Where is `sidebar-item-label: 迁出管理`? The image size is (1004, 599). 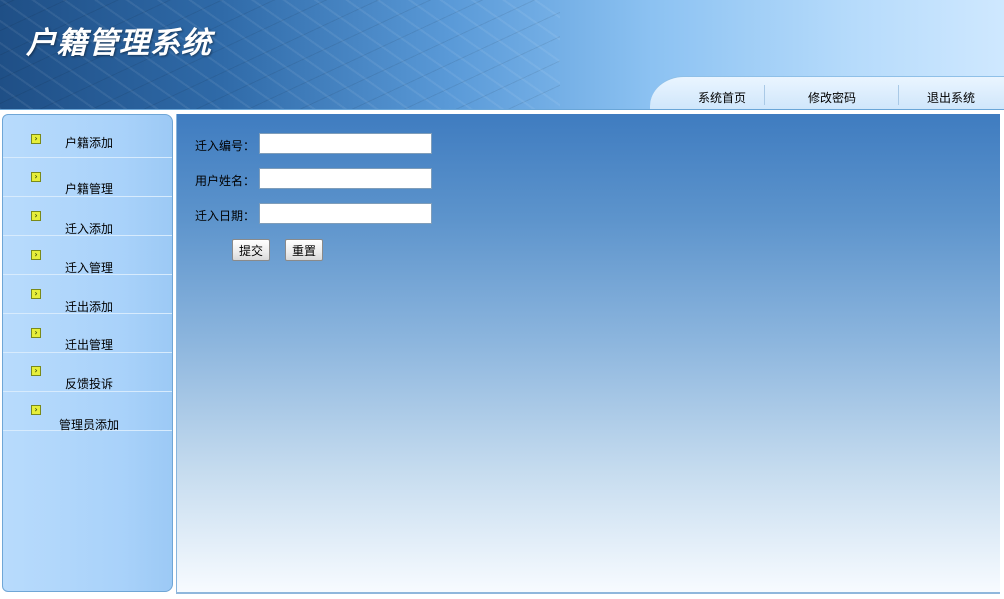 sidebar-item-label: 迁出管理 is located at coordinates (89, 345).